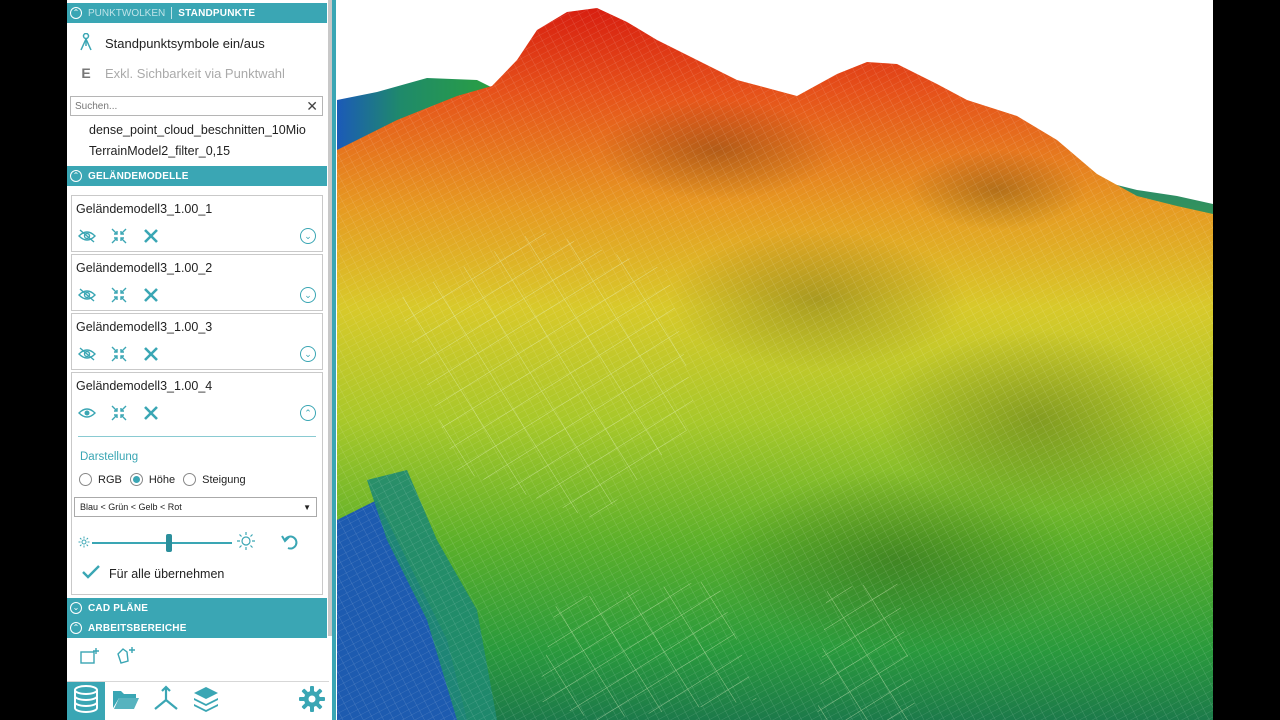 The height and width of the screenshot is (720, 1280). What do you see at coordinates (118, 608) in the screenshot?
I see `section-title-cad: CAD PLÄNE` at bounding box center [118, 608].